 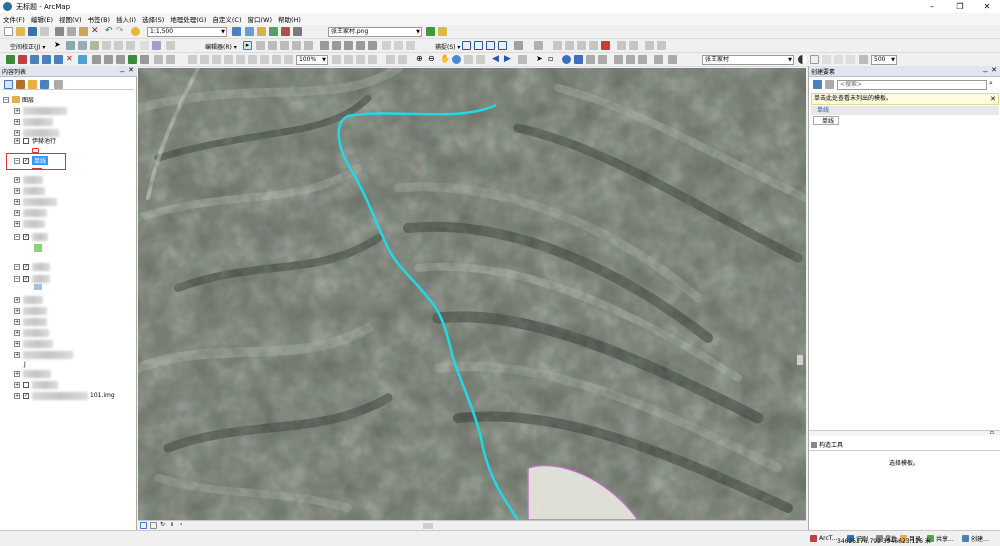 What do you see at coordinates (348, 45) in the screenshot?
I see `cut-polygons-icon` at bounding box center [348, 45].